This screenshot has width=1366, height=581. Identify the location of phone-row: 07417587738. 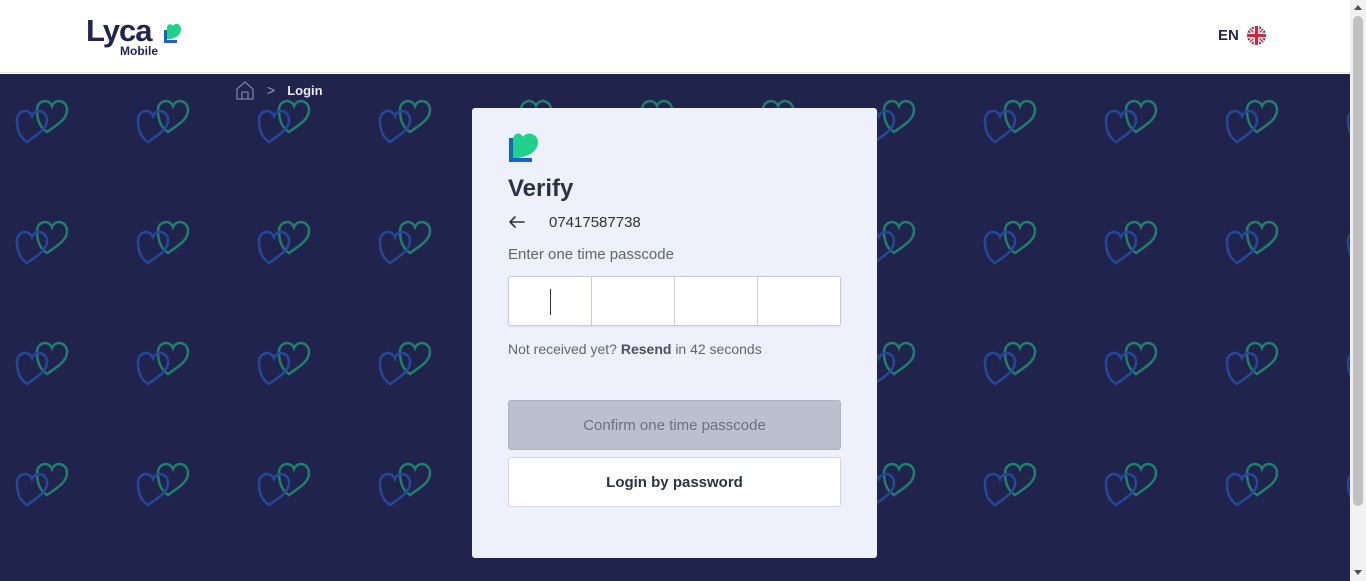
(574, 222).